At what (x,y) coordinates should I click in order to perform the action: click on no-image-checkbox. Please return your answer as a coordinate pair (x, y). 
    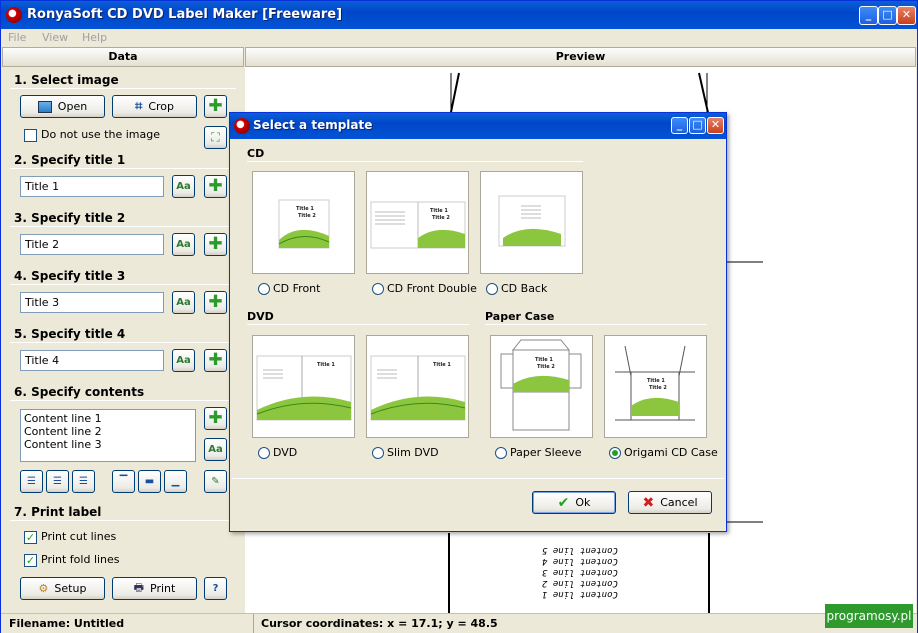
    Looking at the image, I should click on (30, 135).